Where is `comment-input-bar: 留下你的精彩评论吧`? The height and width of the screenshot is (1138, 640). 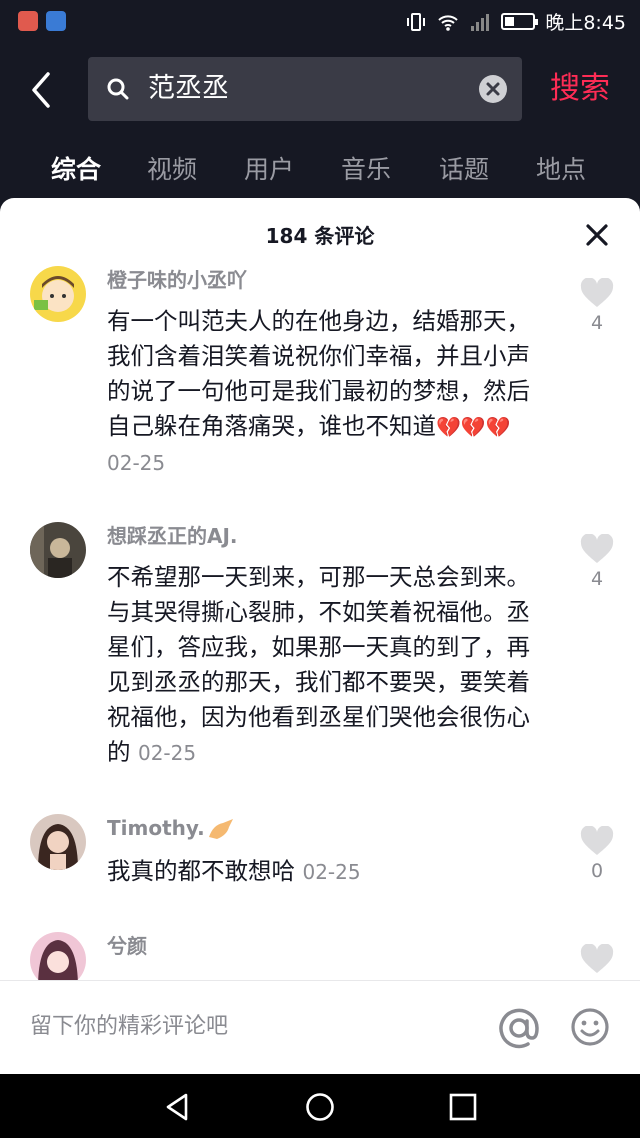 comment-input-bar: 留下你的精彩评论吧 is located at coordinates (320, 1027).